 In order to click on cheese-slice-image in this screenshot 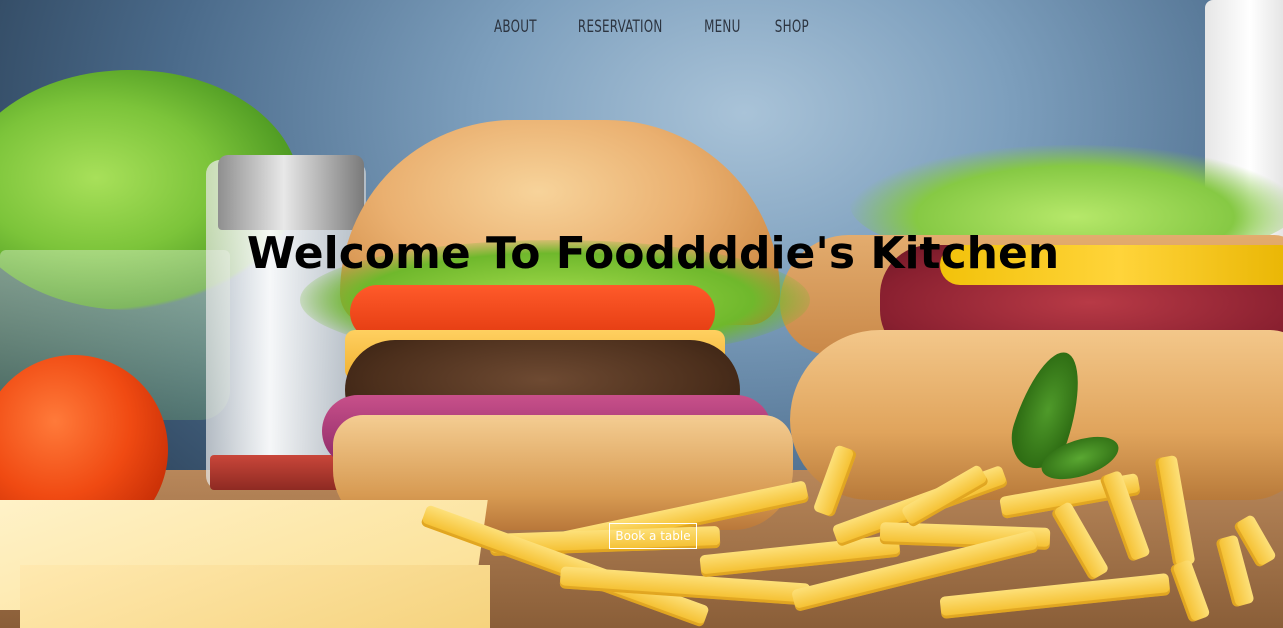, I will do `click(255, 596)`.